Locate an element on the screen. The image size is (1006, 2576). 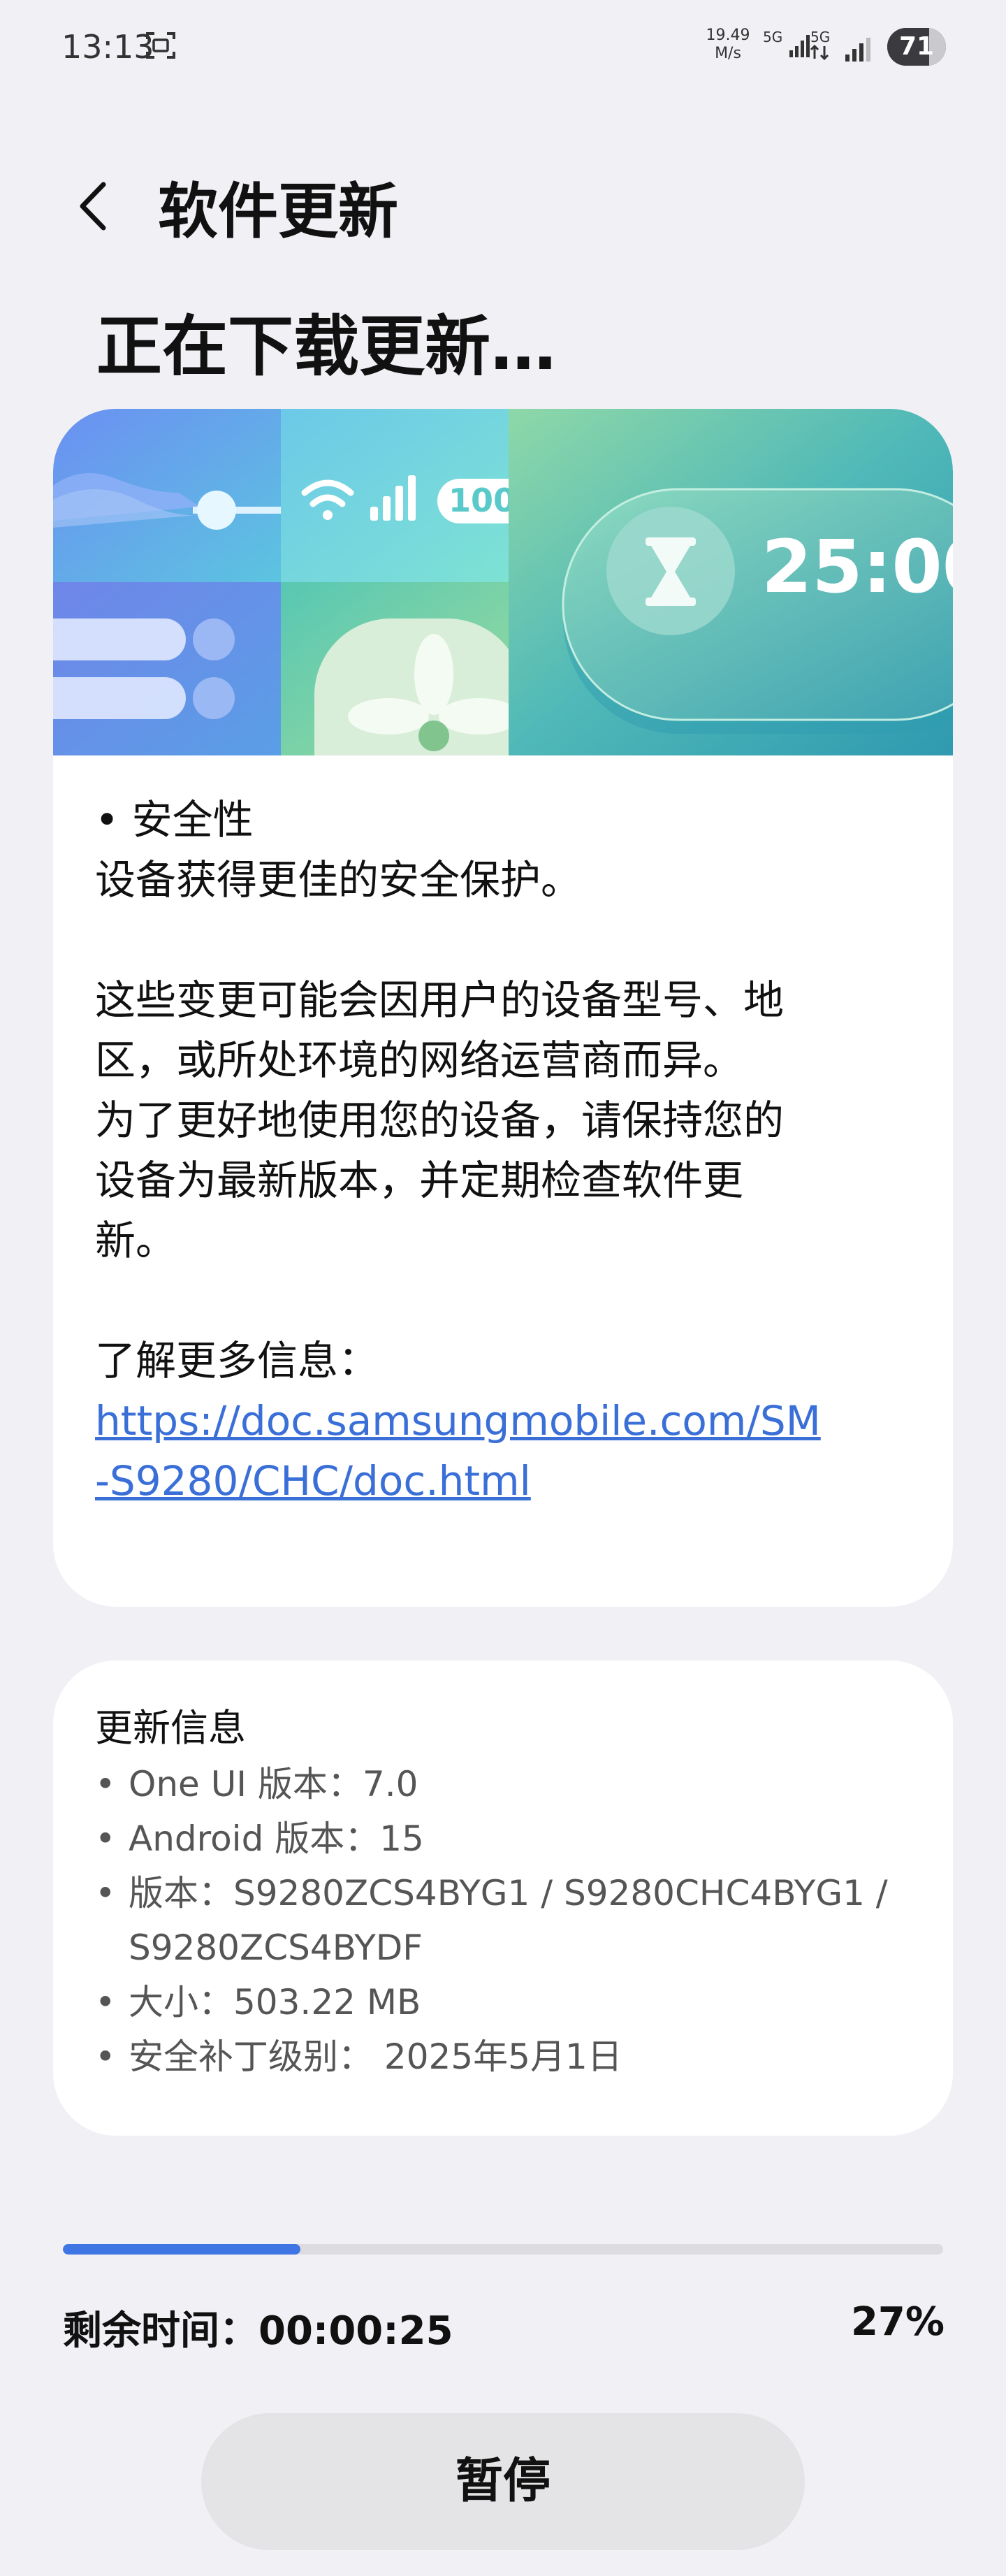
svg-text: 25:00 is located at coordinates (857, 566).